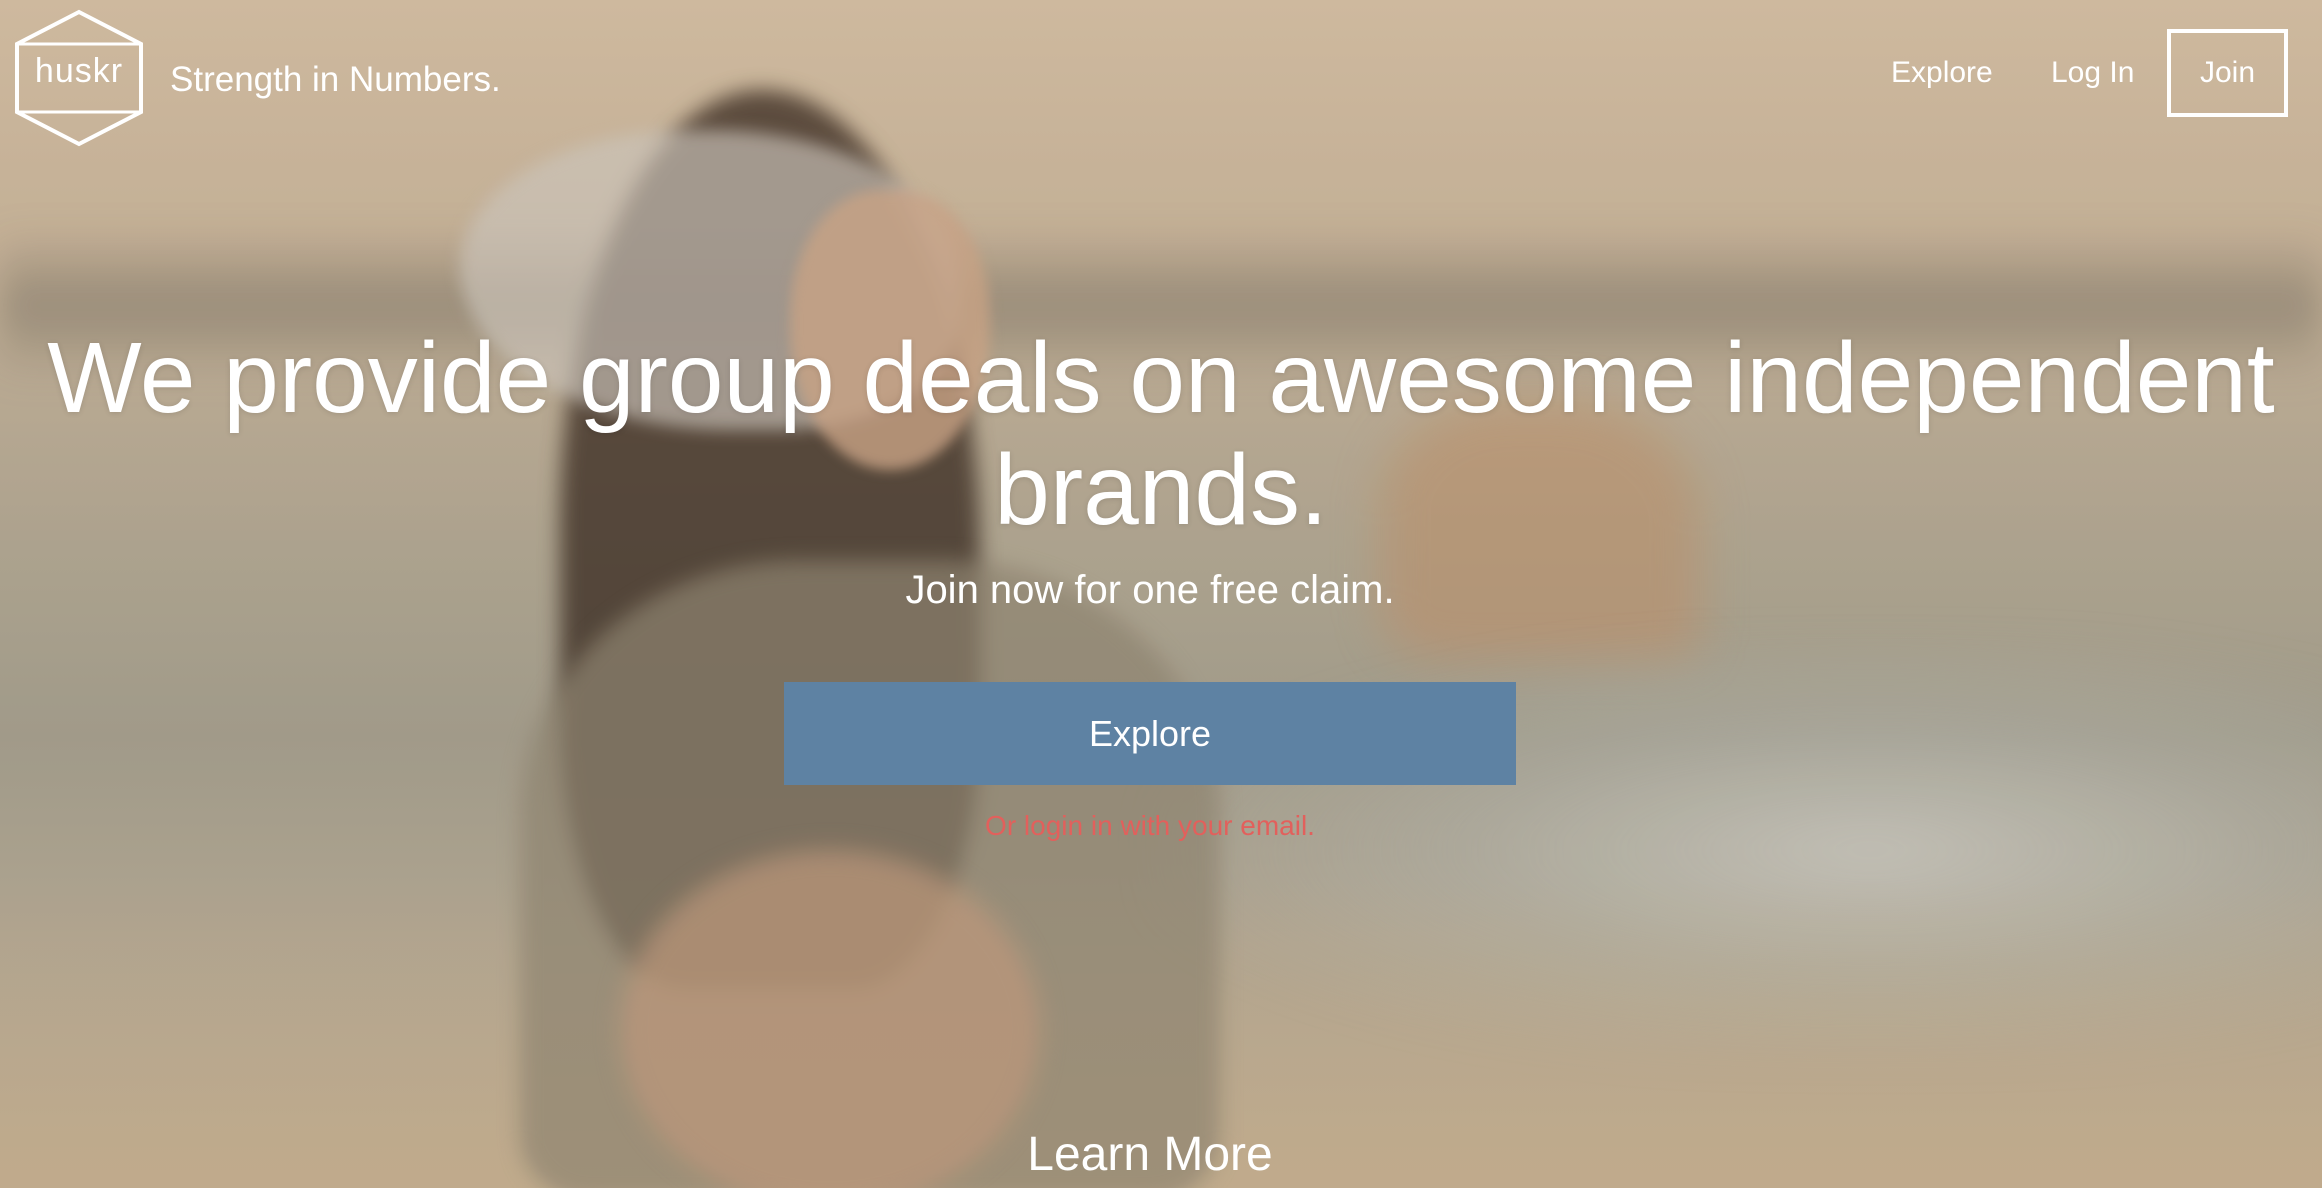 This screenshot has width=2322, height=1188. Describe the element at coordinates (1150, 1154) in the screenshot. I see `learn-more-link: Learn More` at that location.